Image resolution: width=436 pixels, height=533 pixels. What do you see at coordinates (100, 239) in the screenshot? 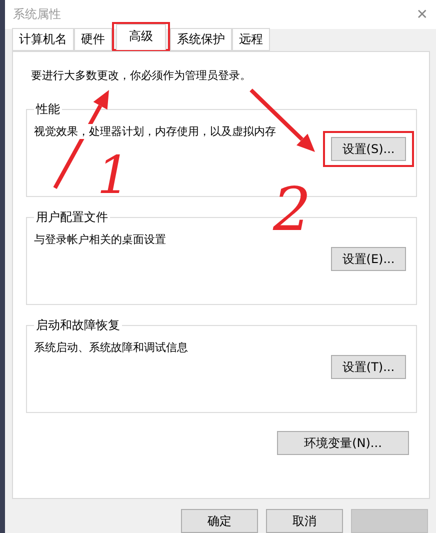
I see `group-description: 与登录帐户相关的桌面设置` at bounding box center [100, 239].